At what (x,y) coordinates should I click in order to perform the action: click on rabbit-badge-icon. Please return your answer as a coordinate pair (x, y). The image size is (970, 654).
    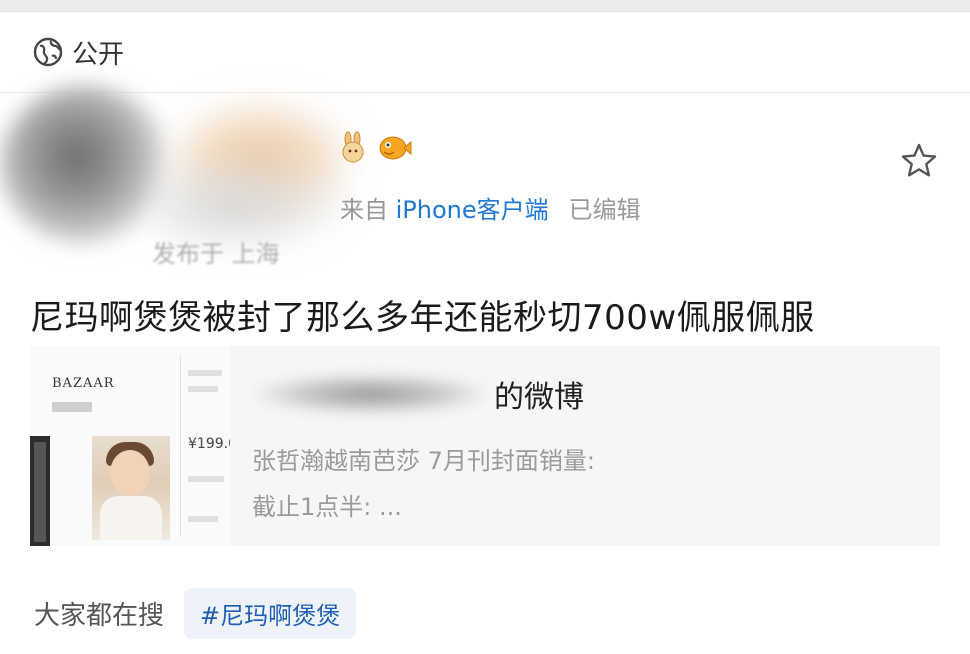
    Looking at the image, I should click on (353, 147).